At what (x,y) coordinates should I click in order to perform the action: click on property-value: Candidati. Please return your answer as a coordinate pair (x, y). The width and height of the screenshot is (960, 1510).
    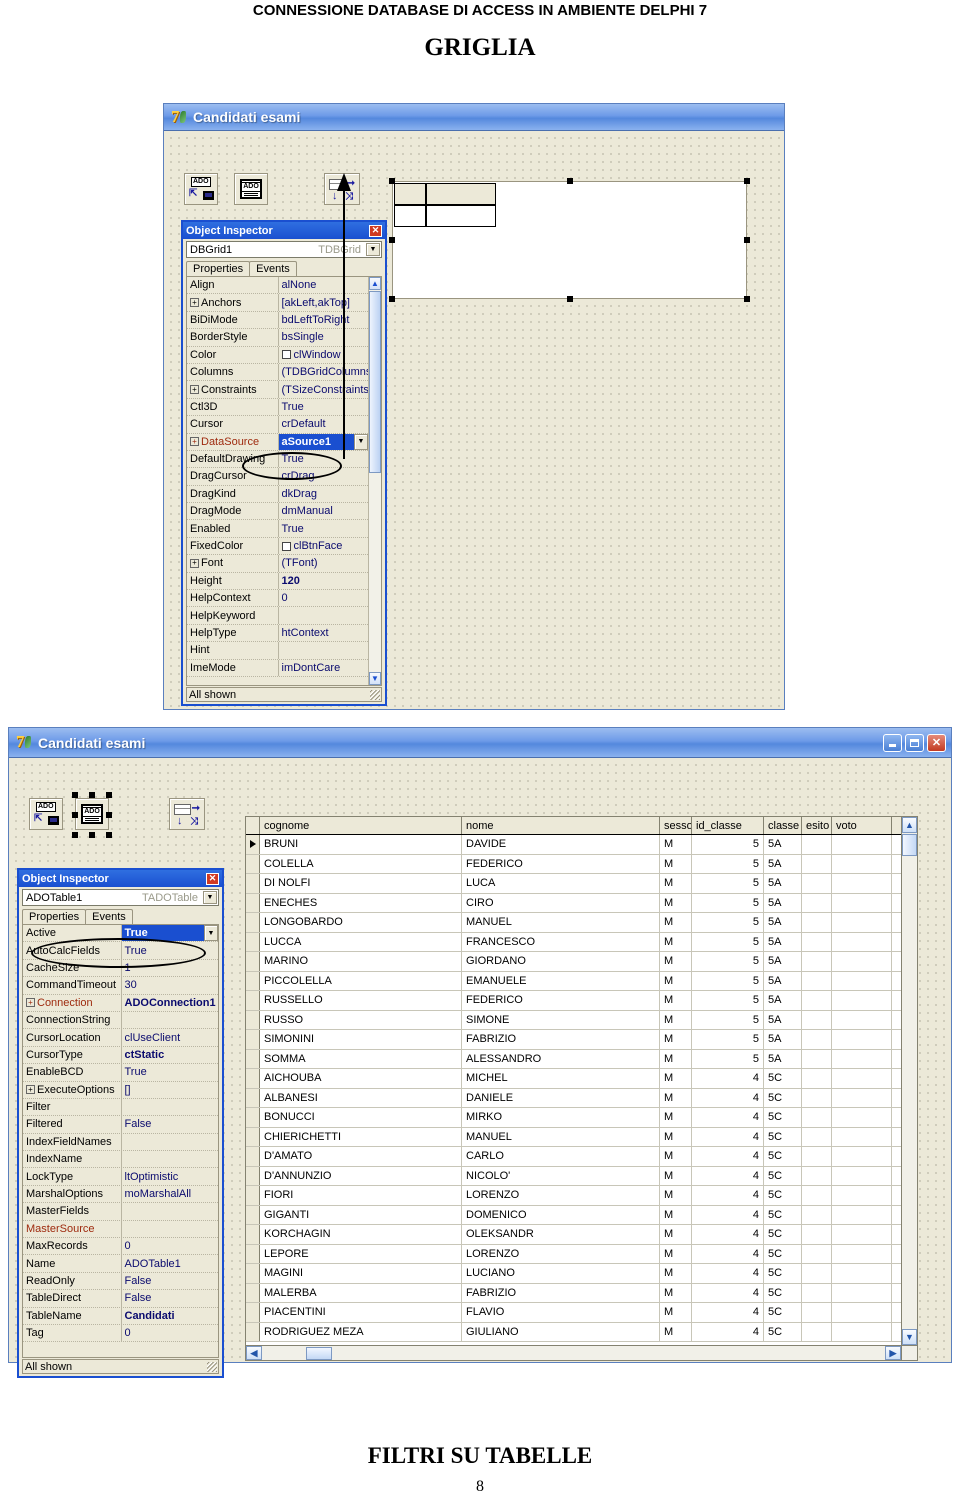
    Looking at the image, I should click on (169, 1315).